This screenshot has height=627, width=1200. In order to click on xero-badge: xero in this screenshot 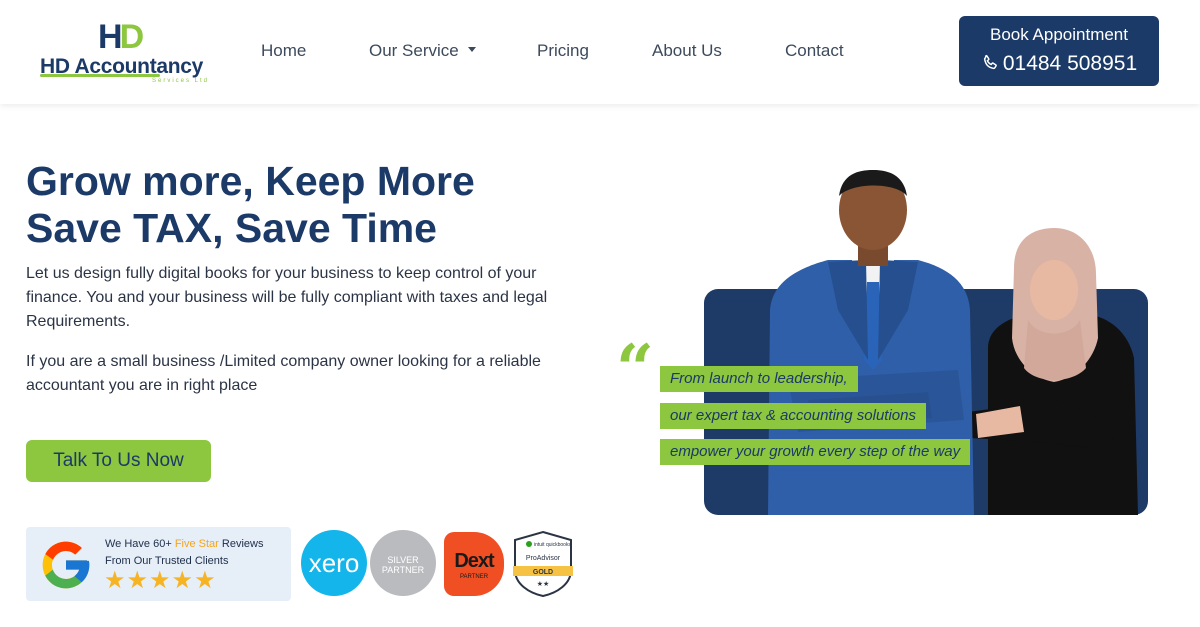, I will do `click(334, 563)`.